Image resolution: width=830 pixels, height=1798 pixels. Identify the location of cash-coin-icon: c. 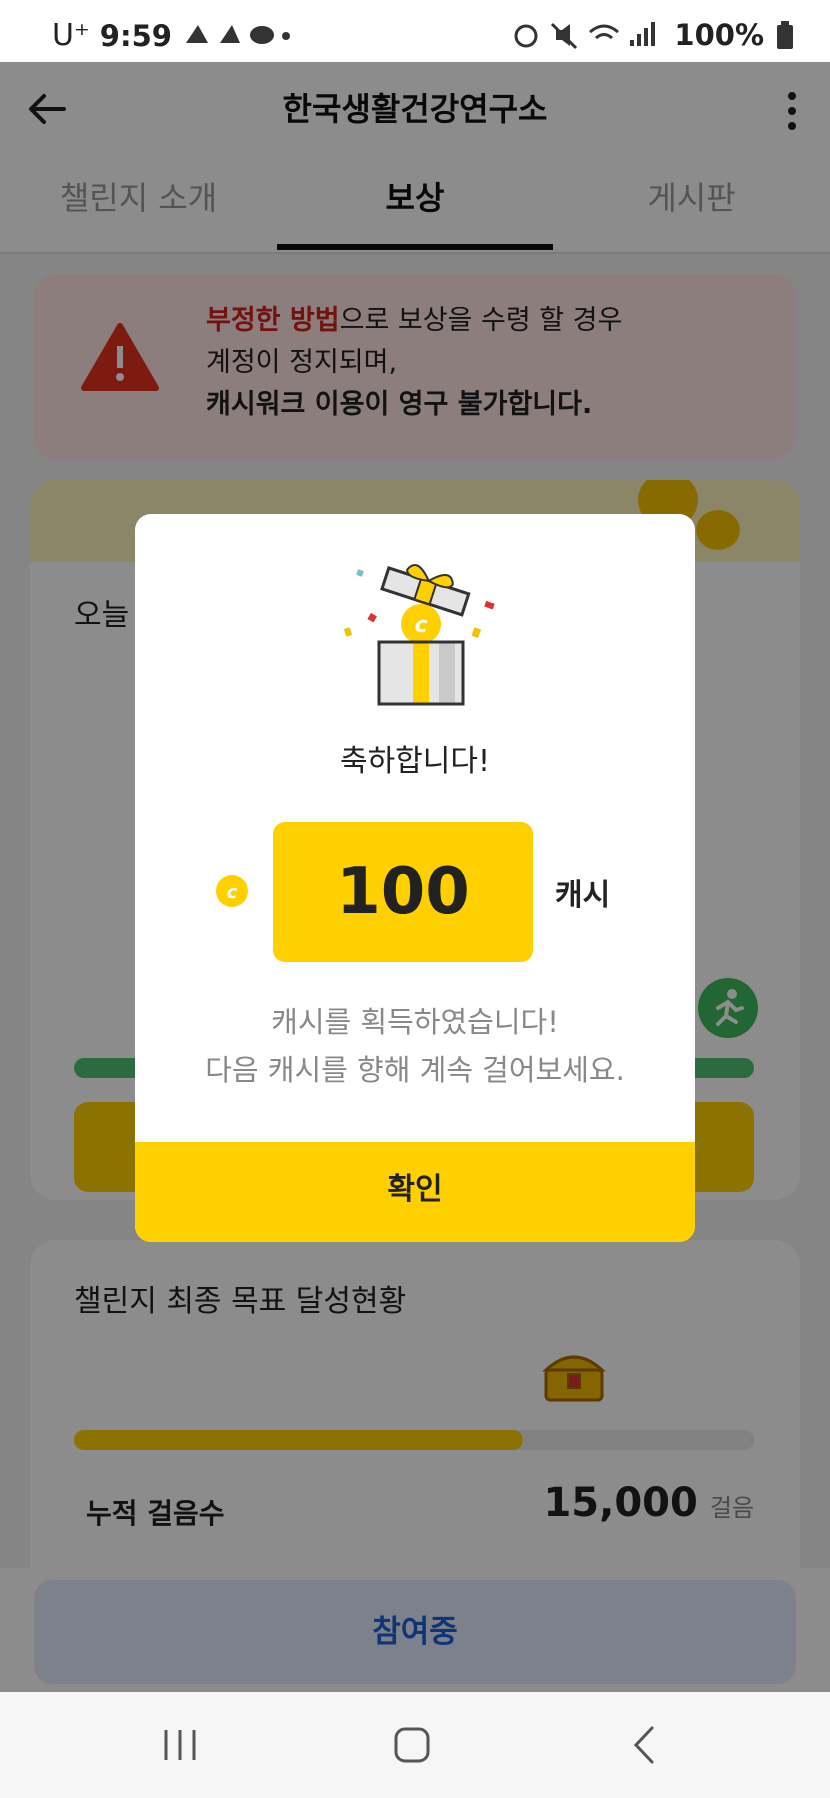
(232, 891).